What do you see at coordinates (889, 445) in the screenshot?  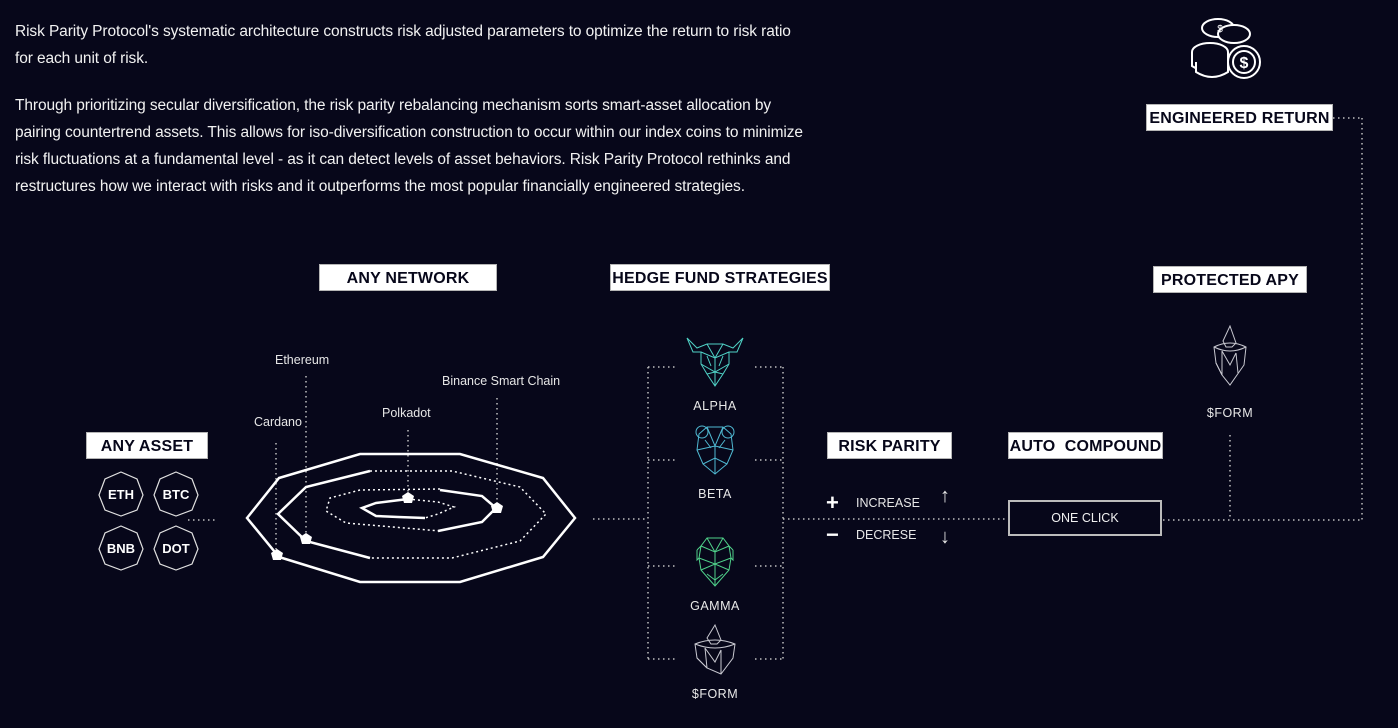 I see `risk-parity-tag: RISK PARITY` at bounding box center [889, 445].